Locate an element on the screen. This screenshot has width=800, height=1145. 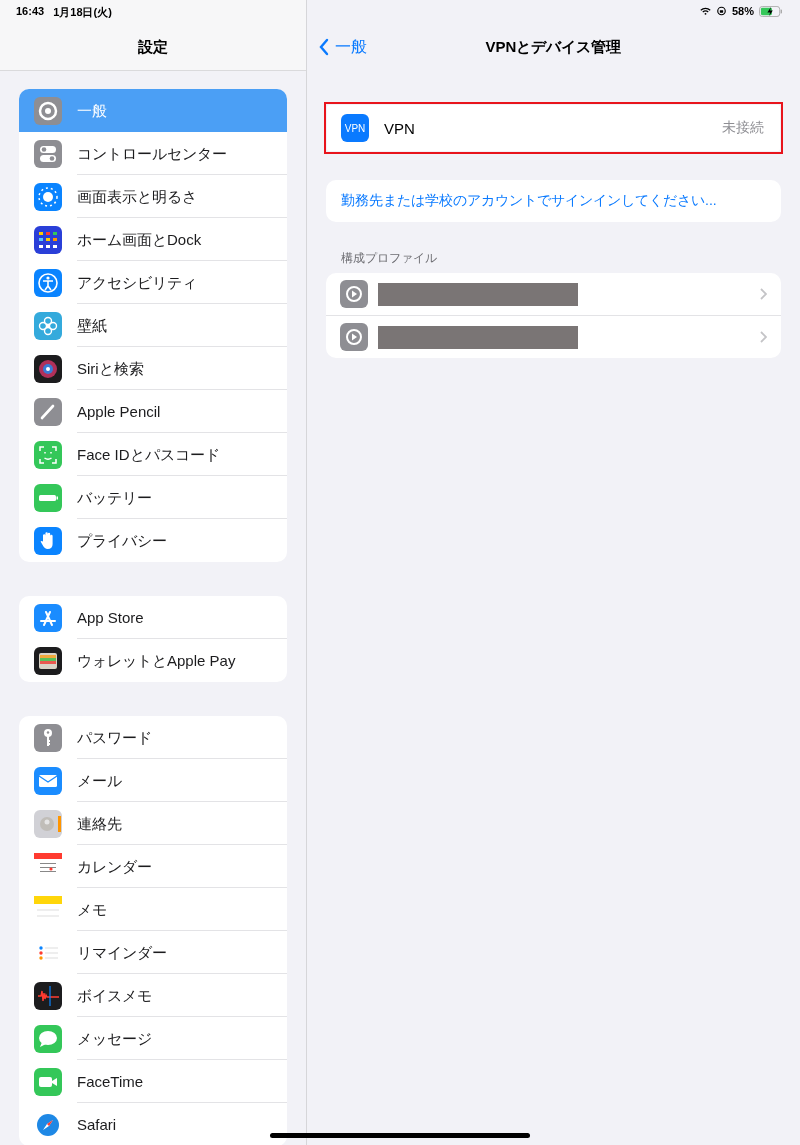
orb-icon is located at coordinates (48, 368).